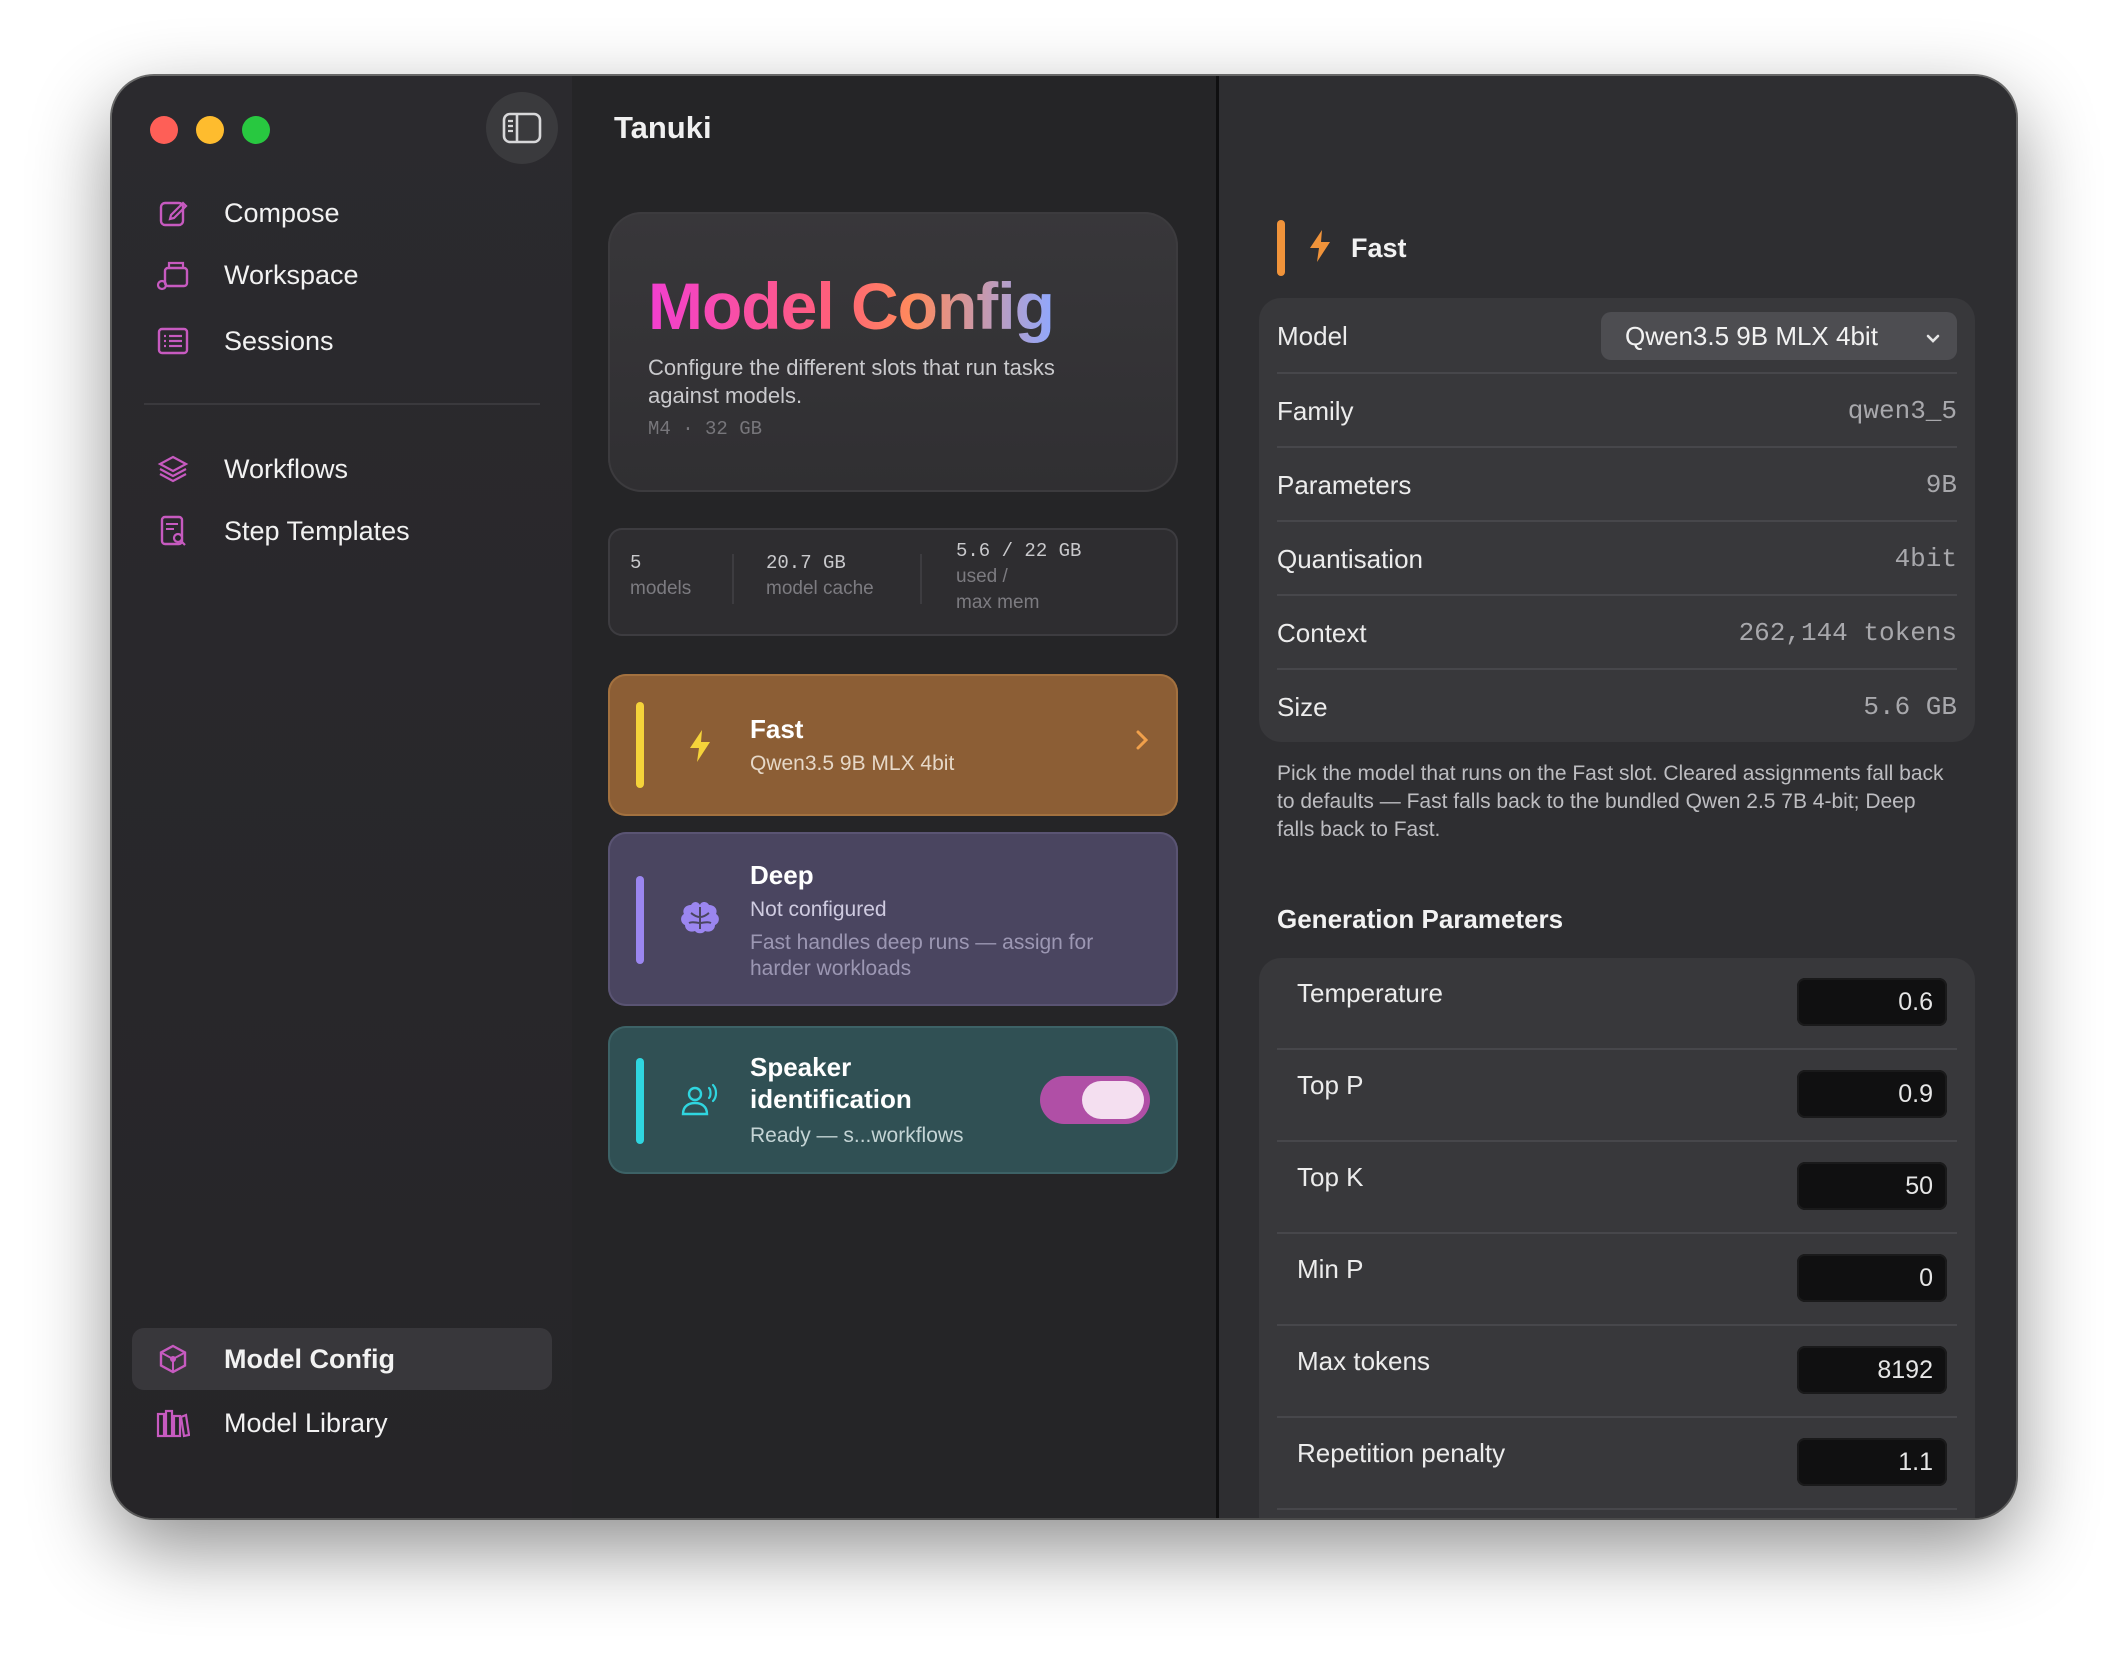  What do you see at coordinates (1330, 1085) in the screenshot?
I see `param-label: Top P` at bounding box center [1330, 1085].